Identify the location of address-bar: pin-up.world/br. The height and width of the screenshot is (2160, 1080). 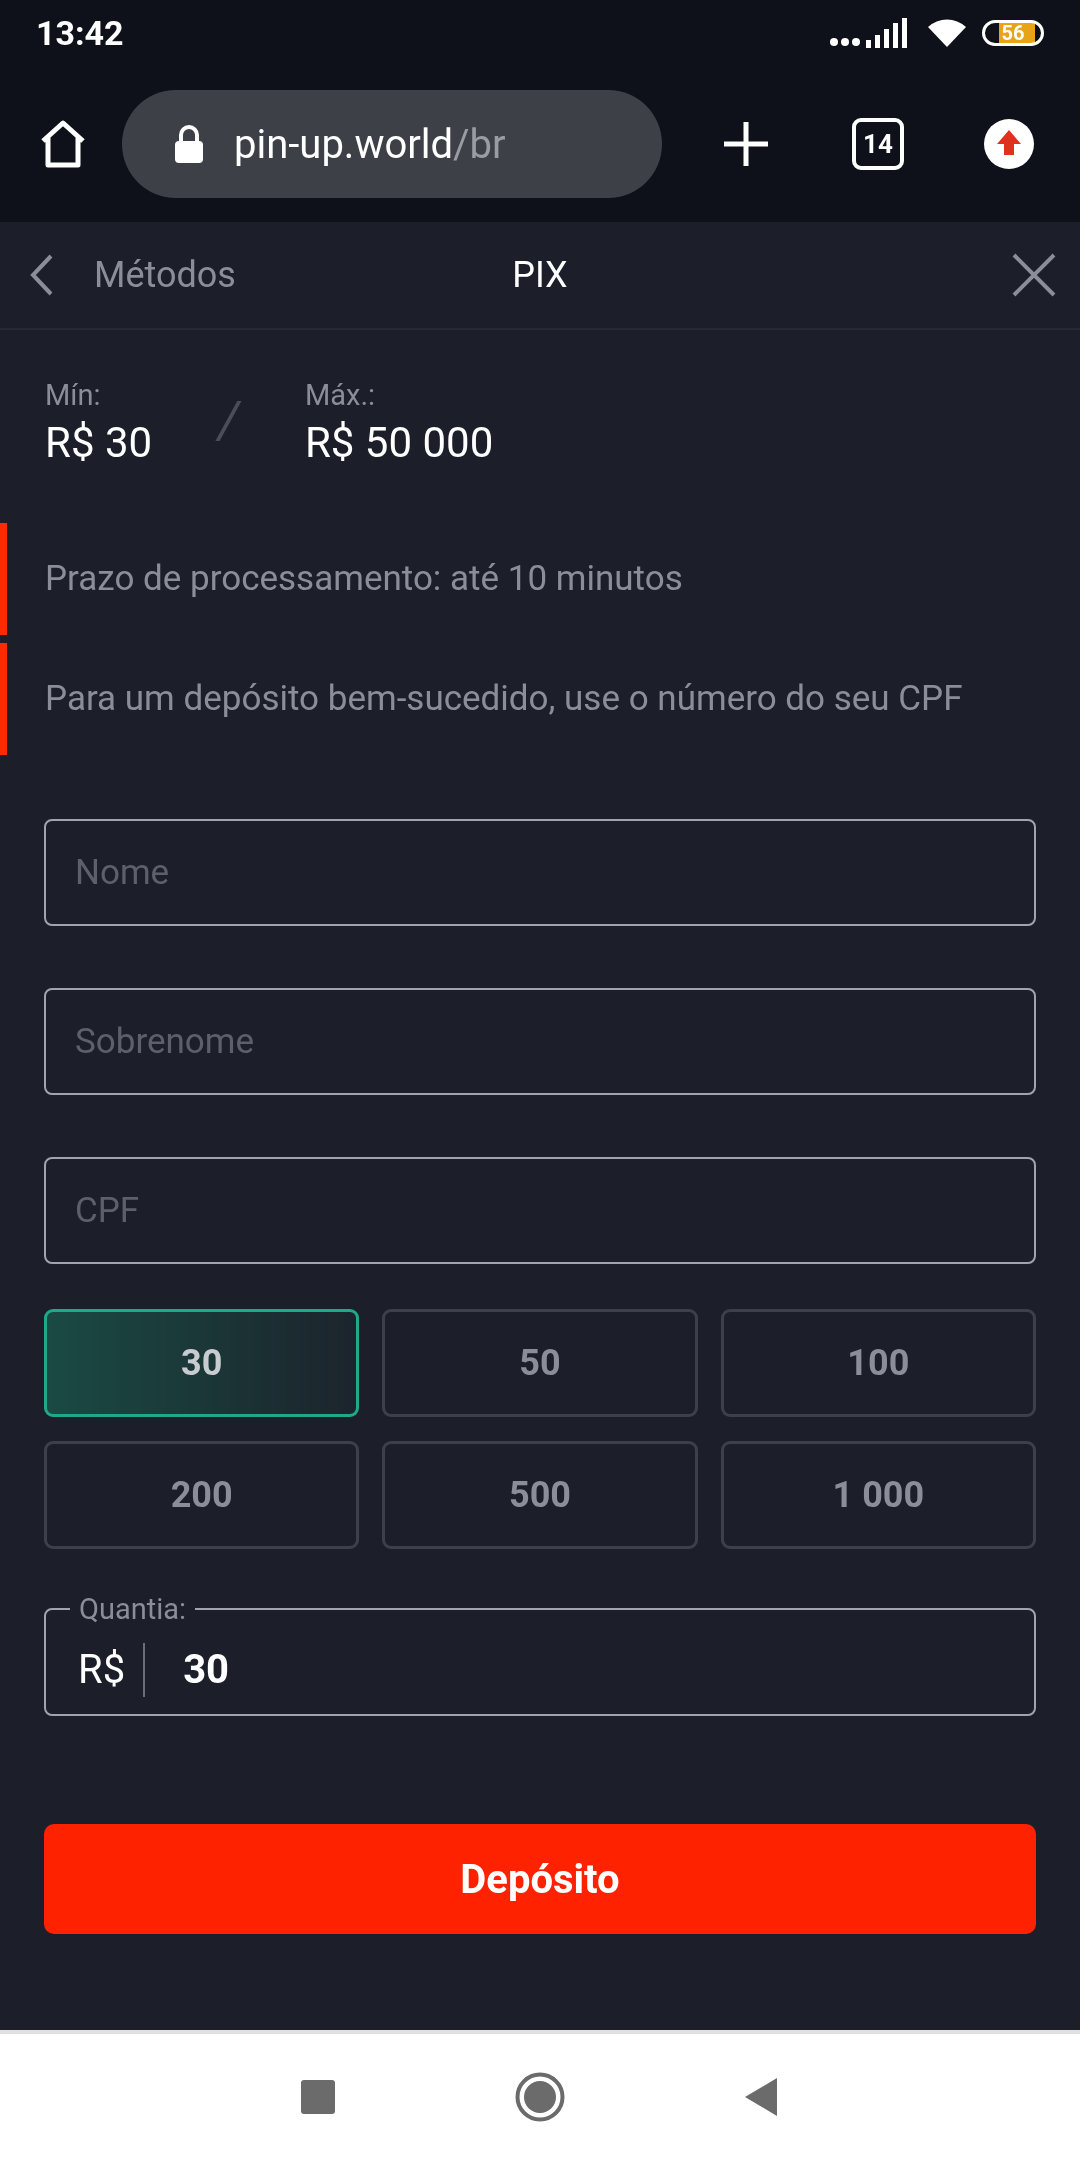
(392, 144).